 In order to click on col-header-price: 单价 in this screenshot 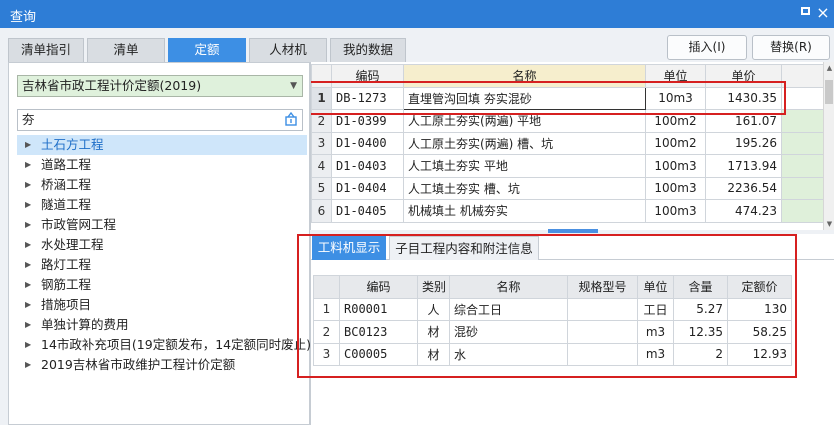, I will do `click(743, 76)`.